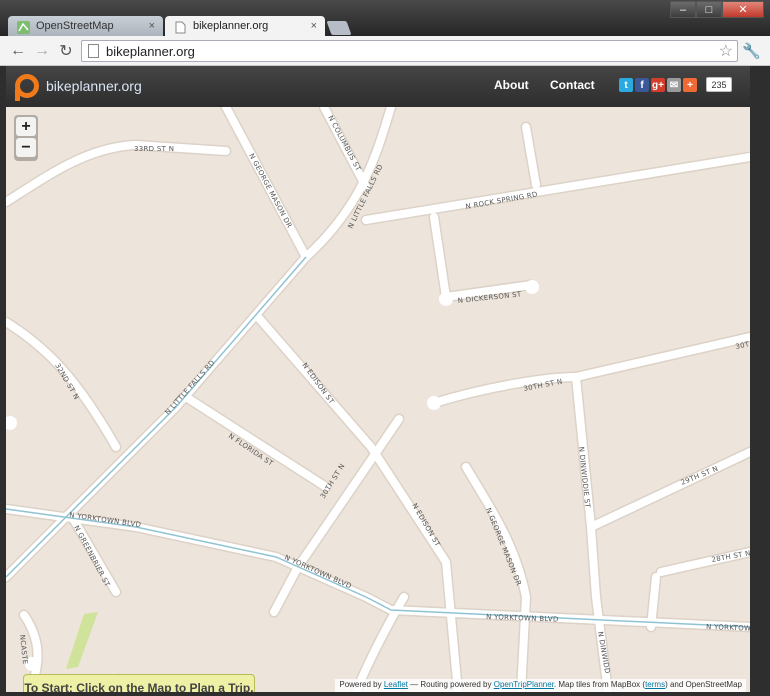  Describe the element at coordinates (683, 9) in the screenshot. I see `minimize-button: –` at that location.